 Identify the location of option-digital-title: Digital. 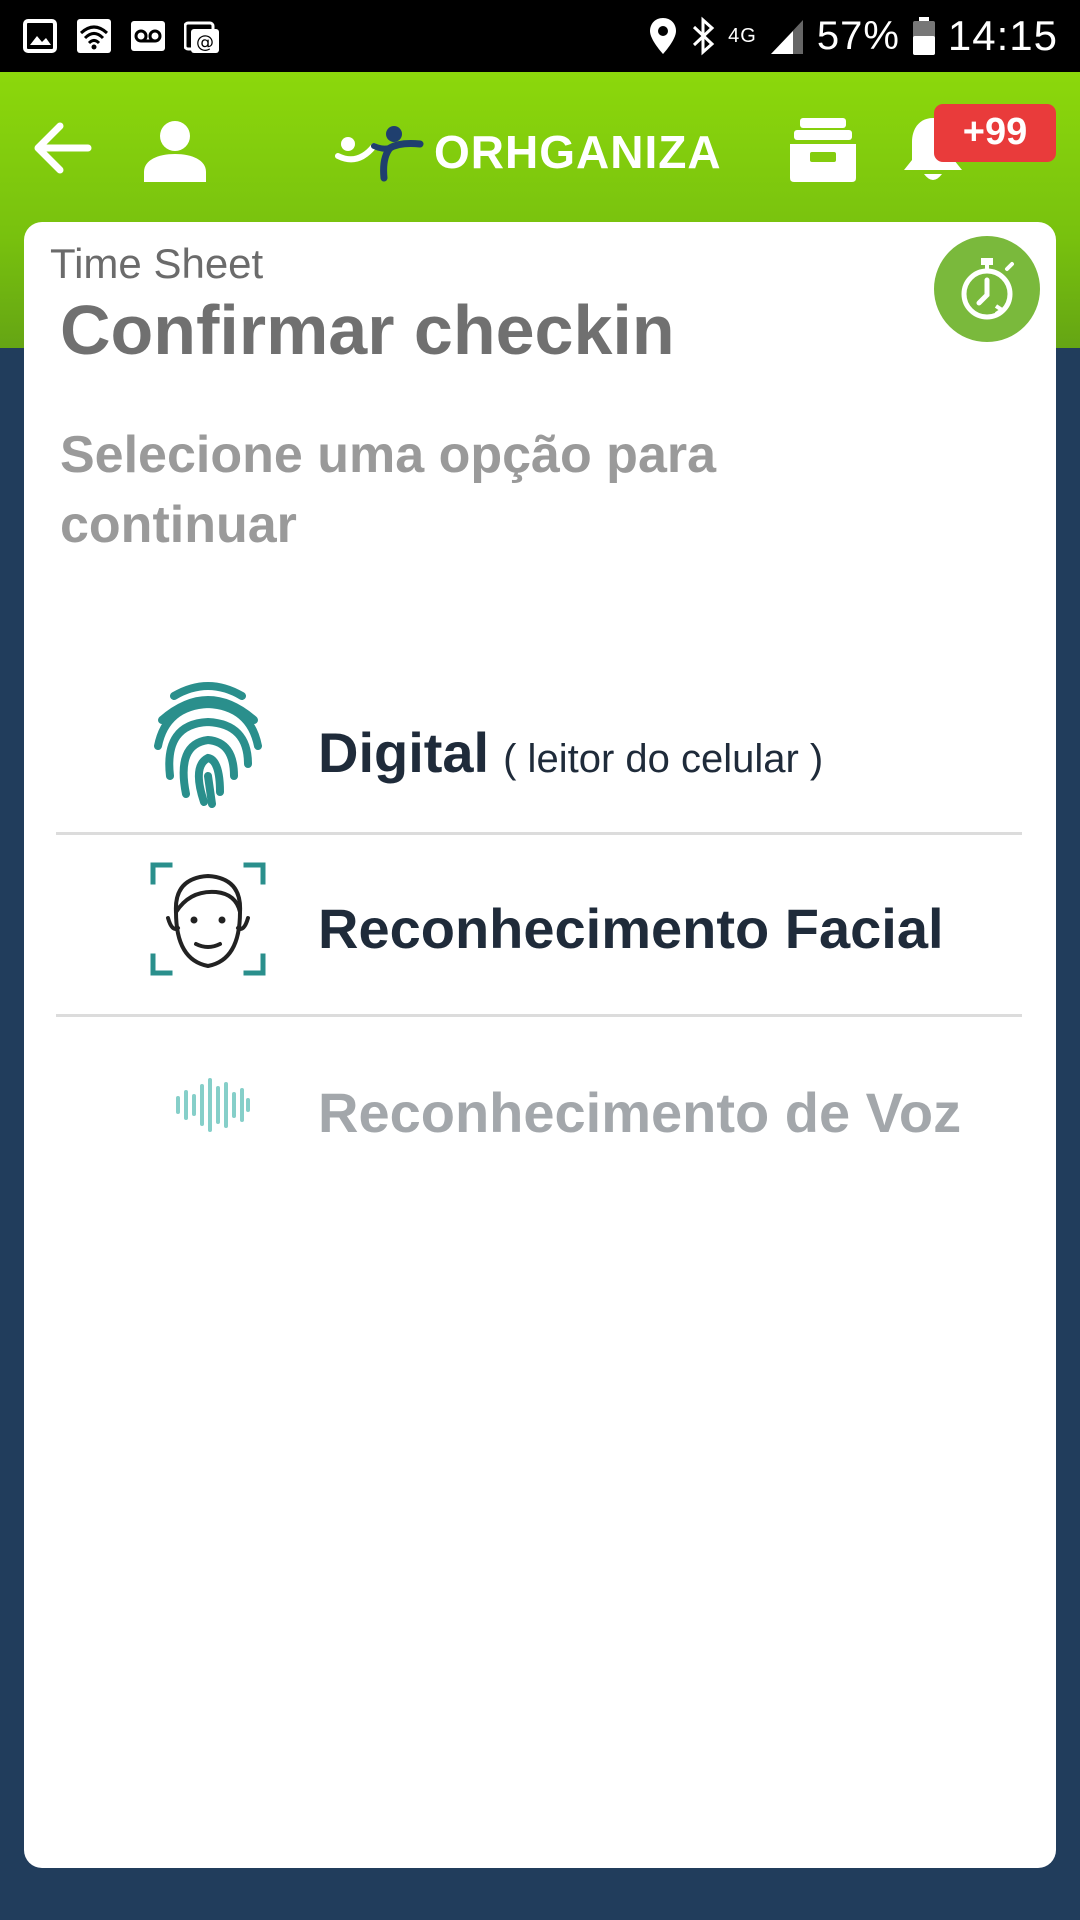
(404, 752).